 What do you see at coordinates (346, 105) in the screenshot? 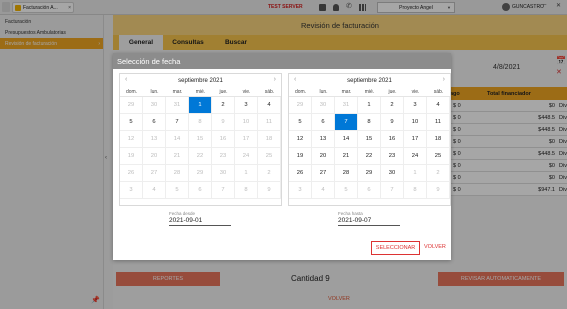
I see `day-cell: 31` at bounding box center [346, 105].